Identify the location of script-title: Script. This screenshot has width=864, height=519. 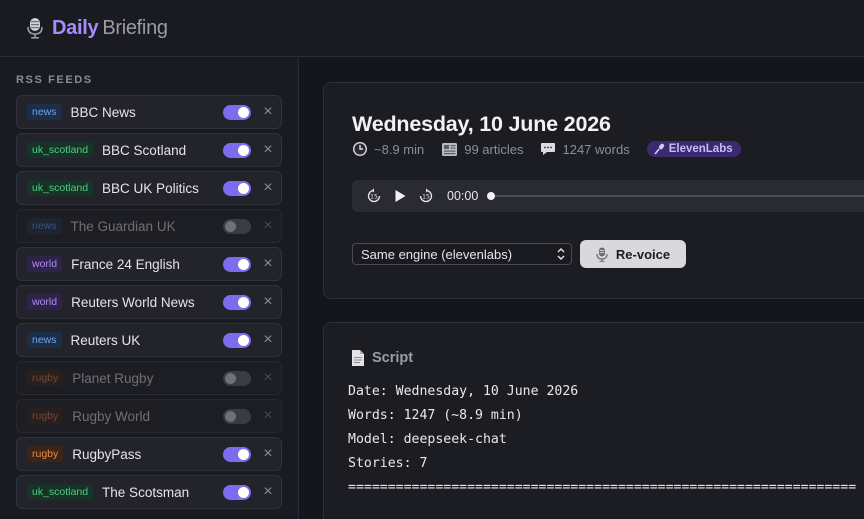
(393, 358).